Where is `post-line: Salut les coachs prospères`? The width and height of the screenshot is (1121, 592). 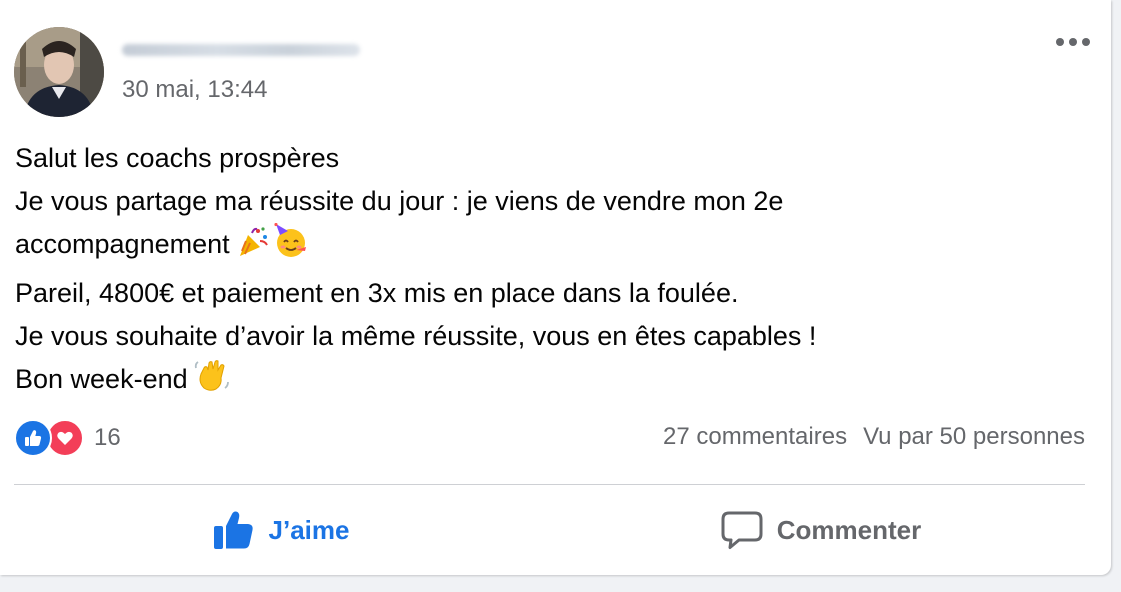
post-line: Salut les coachs prospères is located at coordinates (177, 158).